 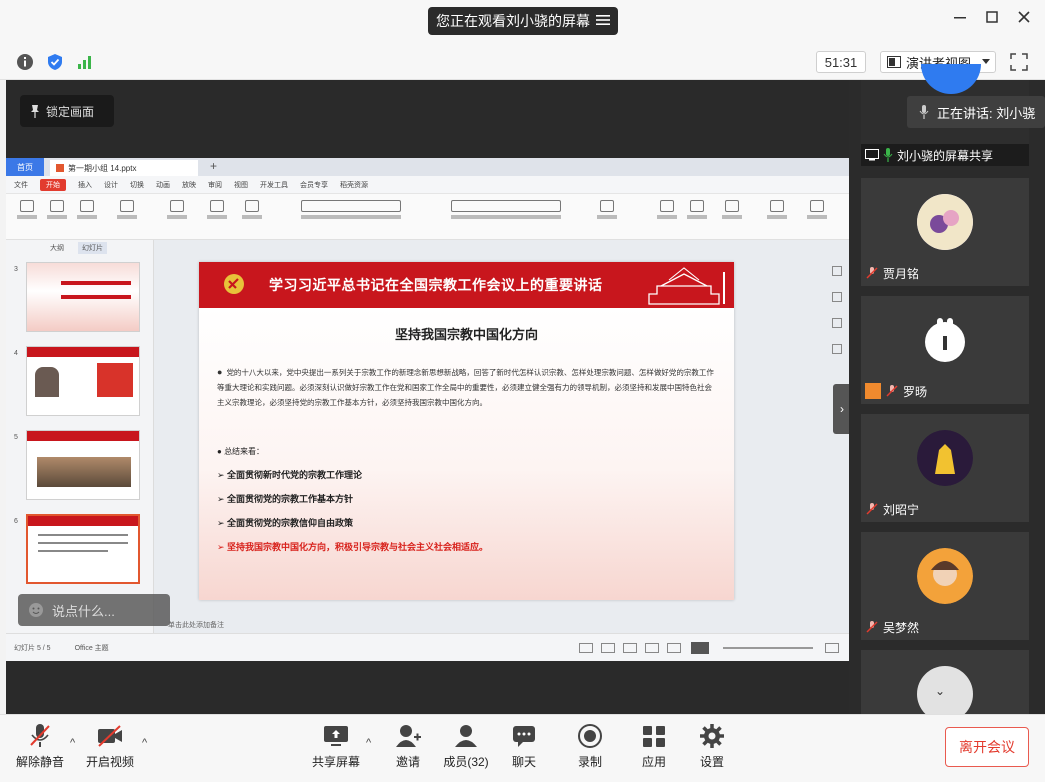 What do you see at coordinates (712, 736) in the screenshot?
I see `gear-icon` at bounding box center [712, 736].